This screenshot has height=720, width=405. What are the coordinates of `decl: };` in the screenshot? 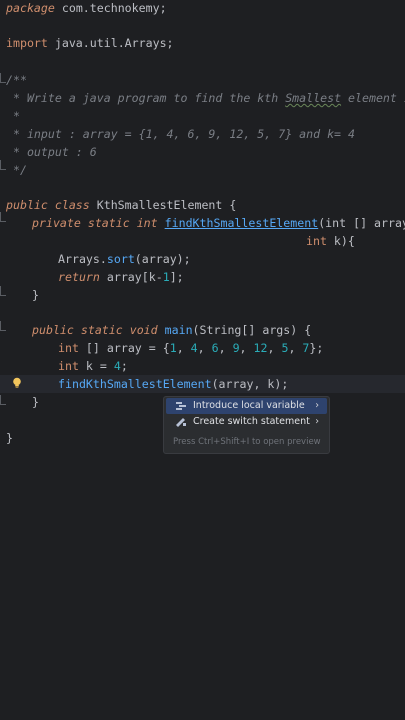 It's located at (316, 348).